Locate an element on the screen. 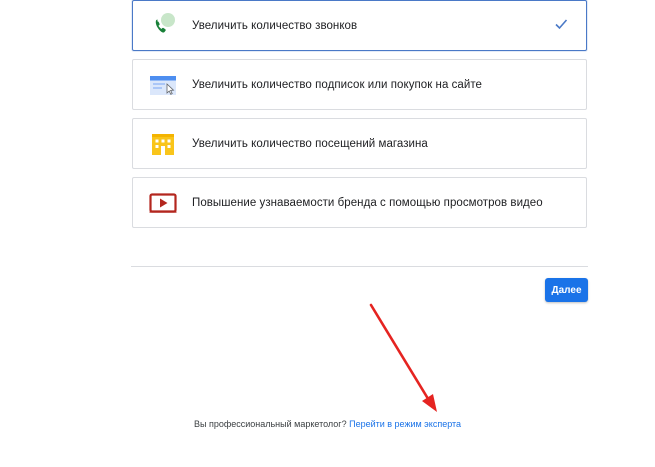 The width and height of the screenshot is (655, 467). goal-option-label: Увеличить количество посещений магазина is located at coordinates (310, 143).